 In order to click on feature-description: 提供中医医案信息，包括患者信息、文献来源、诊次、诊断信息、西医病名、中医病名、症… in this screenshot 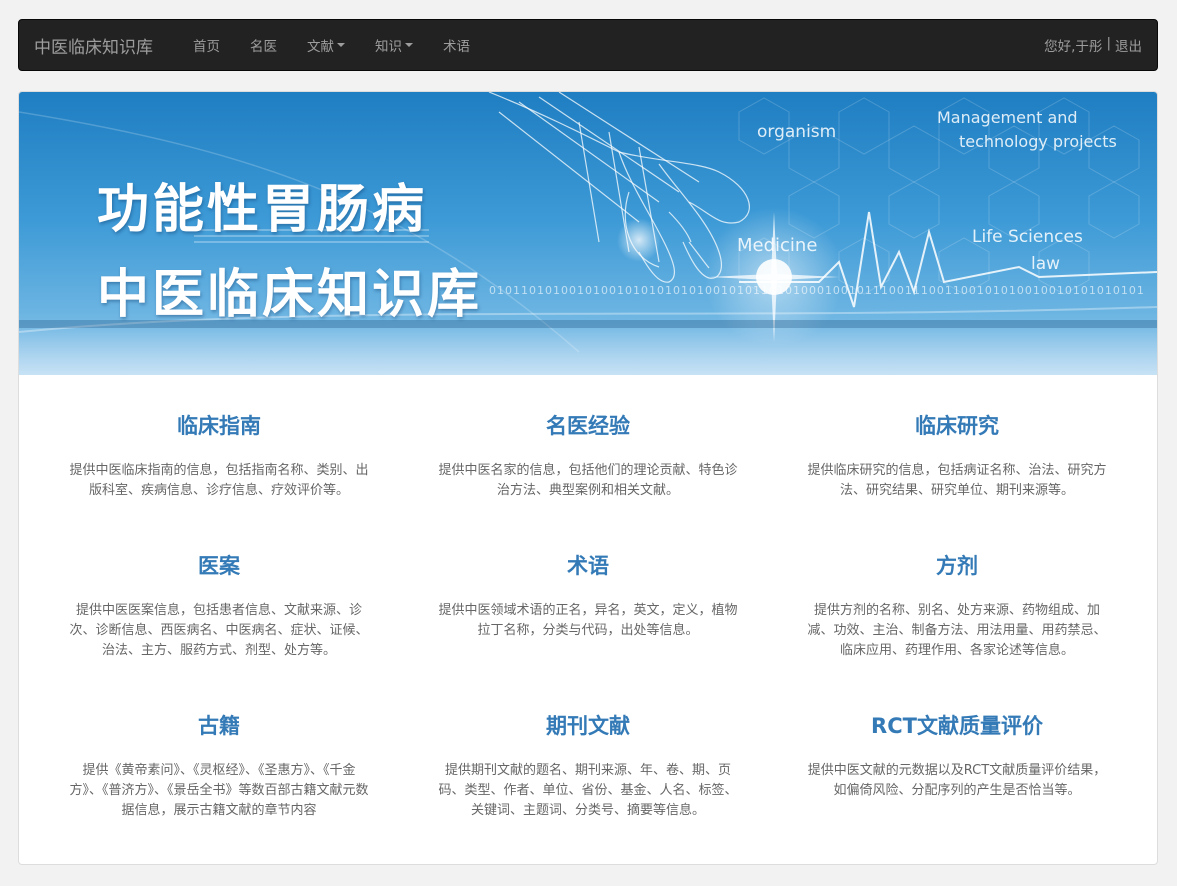, I will do `click(219, 630)`.